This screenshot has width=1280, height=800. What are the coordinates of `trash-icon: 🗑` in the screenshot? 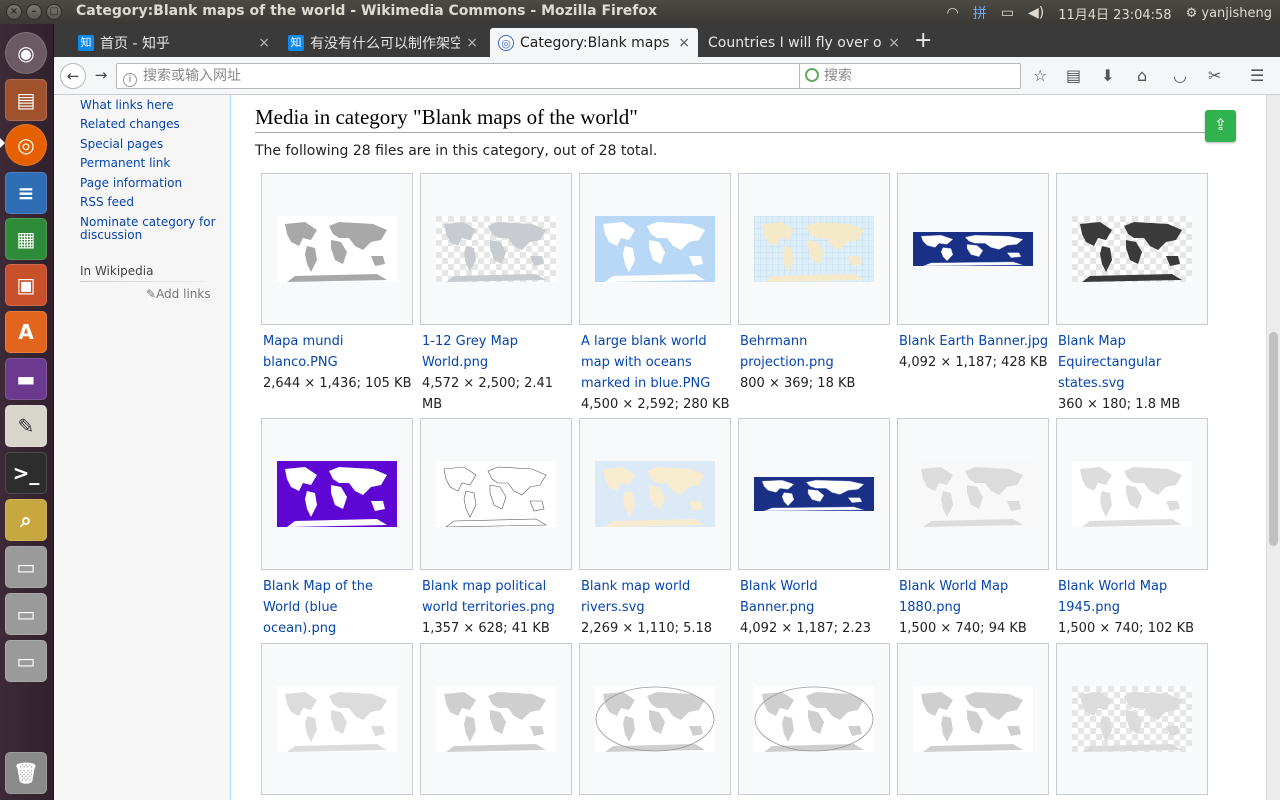 It's located at (26, 773).